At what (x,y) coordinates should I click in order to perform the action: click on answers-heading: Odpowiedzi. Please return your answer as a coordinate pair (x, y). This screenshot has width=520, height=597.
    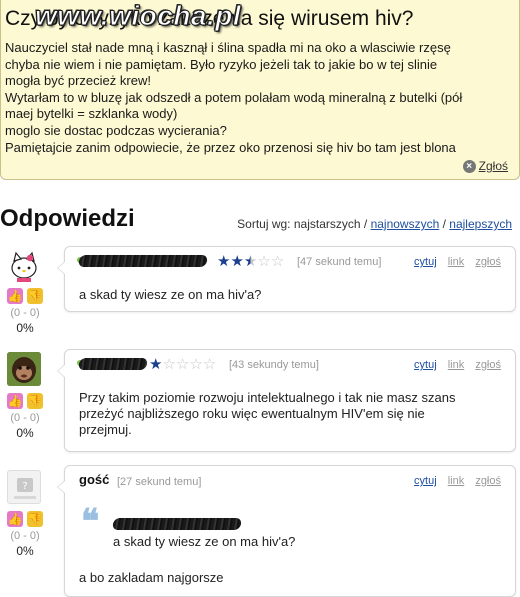
    Looking at the image, I should click on (67, 218).